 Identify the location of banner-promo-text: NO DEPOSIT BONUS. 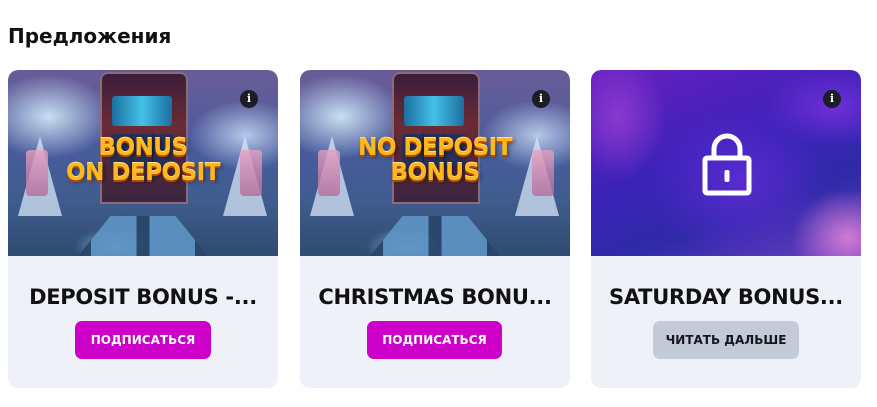
(435, 161).